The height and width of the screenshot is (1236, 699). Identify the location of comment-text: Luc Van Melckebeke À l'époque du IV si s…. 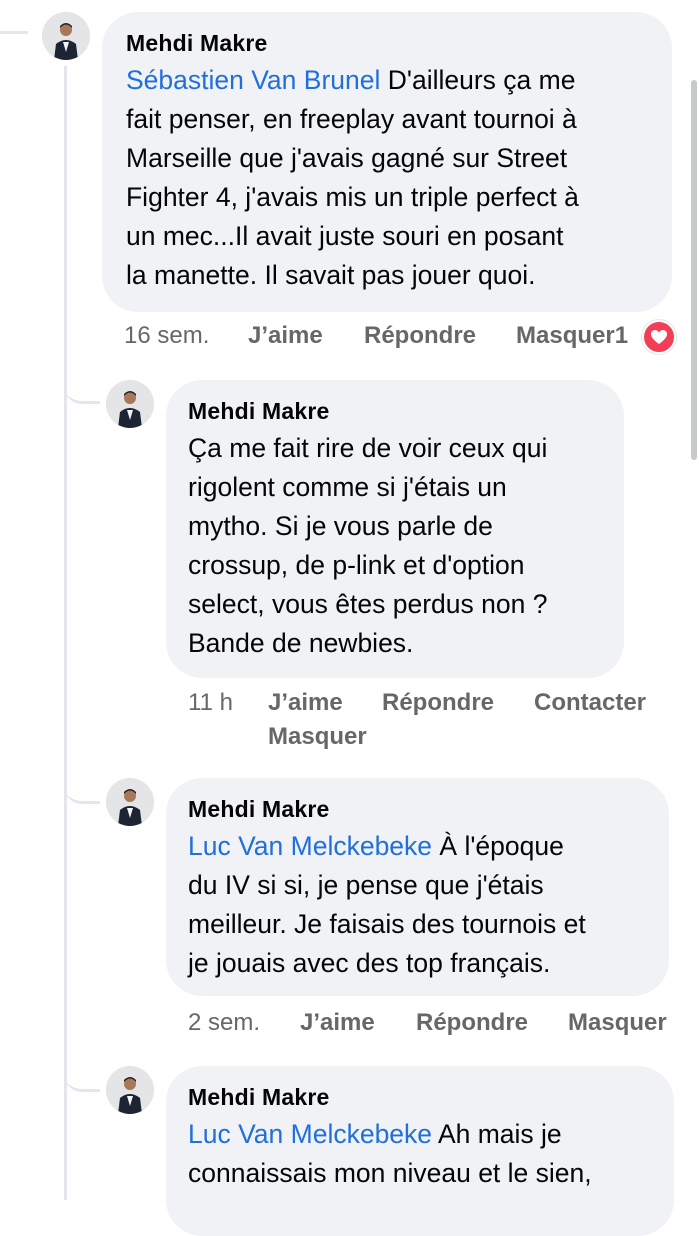
(417, 905).